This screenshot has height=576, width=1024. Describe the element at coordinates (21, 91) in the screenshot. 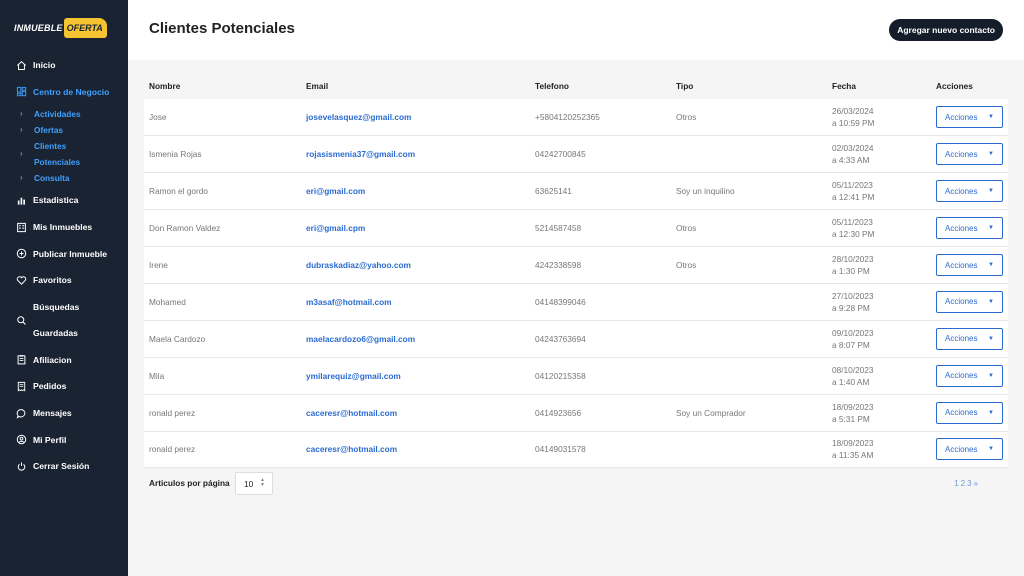

I see `dashboard-icon` at that location.